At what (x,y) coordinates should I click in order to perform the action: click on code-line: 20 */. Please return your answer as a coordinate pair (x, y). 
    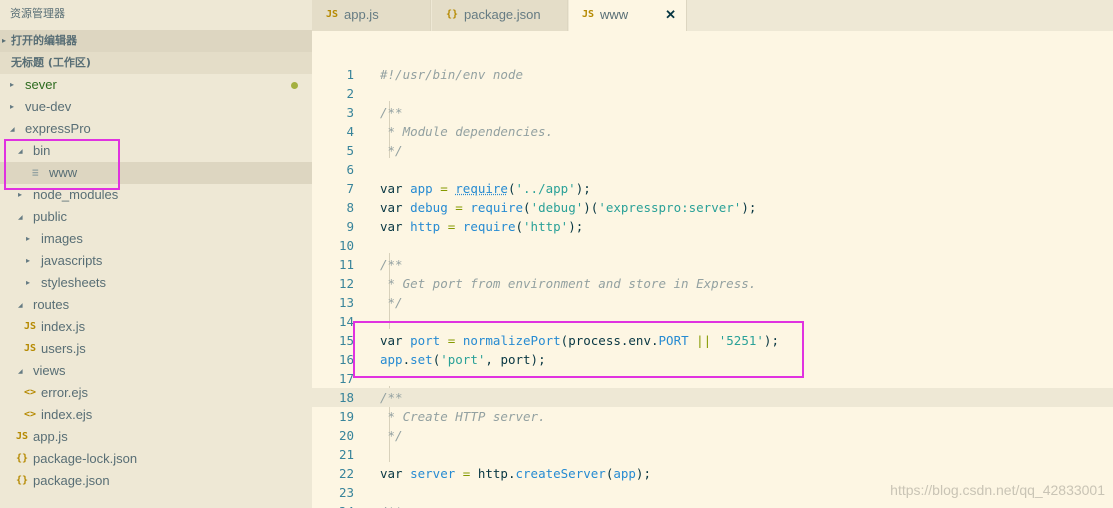
    Looking at the image, I should click on (712, 435).